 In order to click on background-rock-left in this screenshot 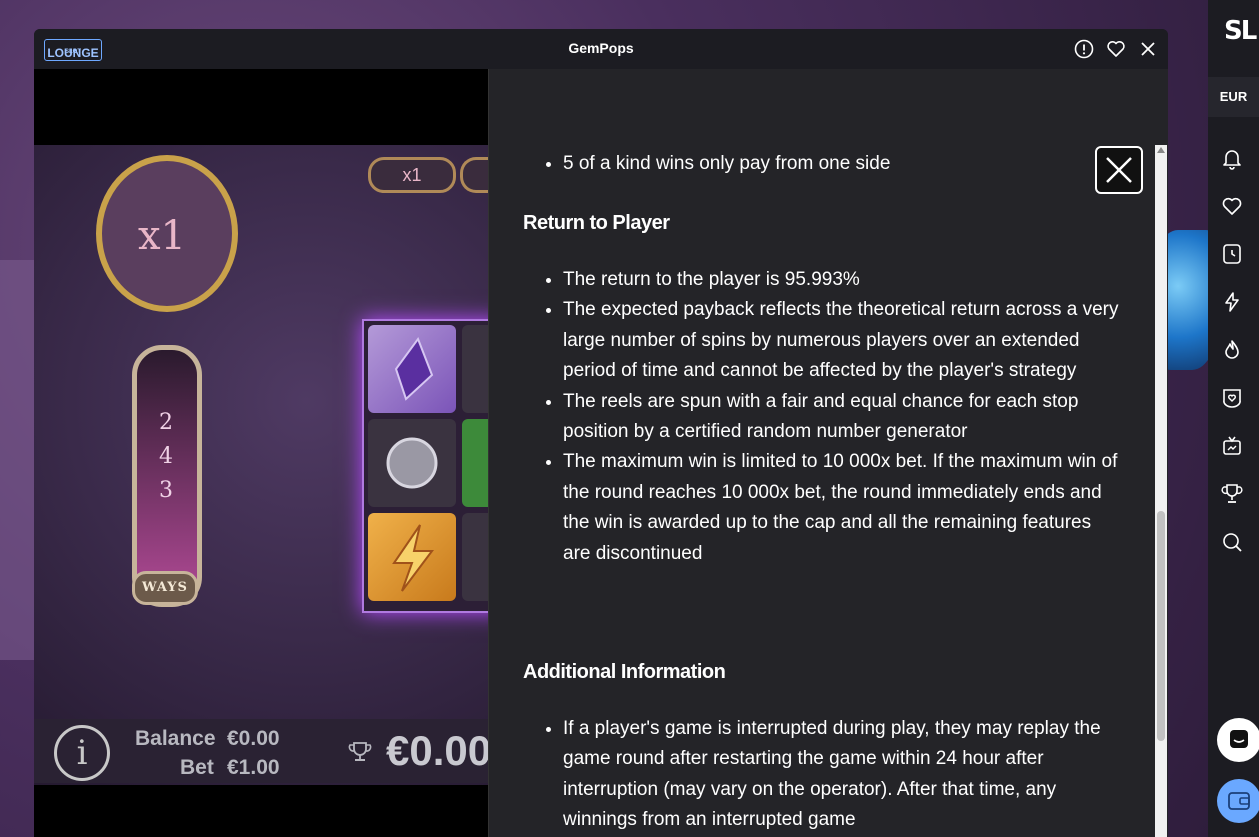, I will do `click(17, 460)`.